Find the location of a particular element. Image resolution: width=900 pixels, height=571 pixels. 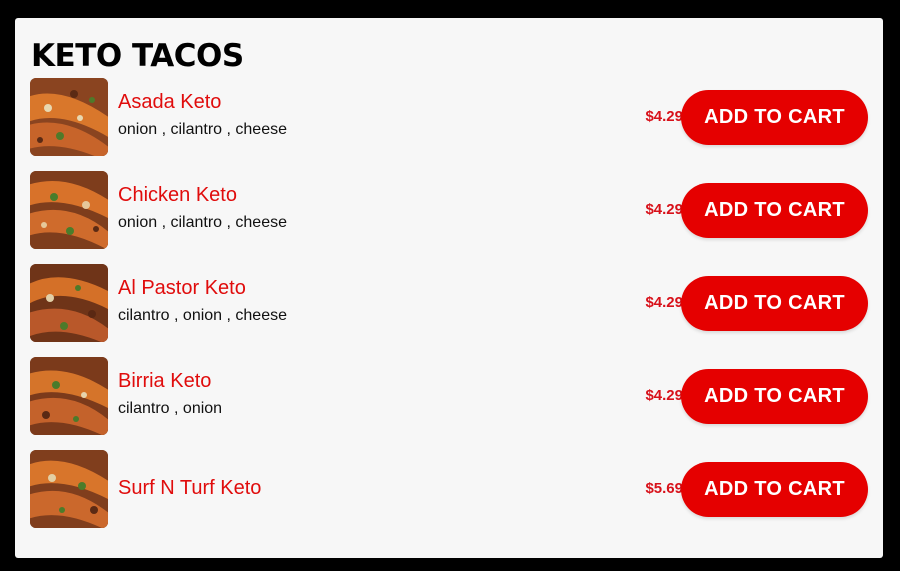

item-name: Asada Keto is located at coordinates (170, 102).